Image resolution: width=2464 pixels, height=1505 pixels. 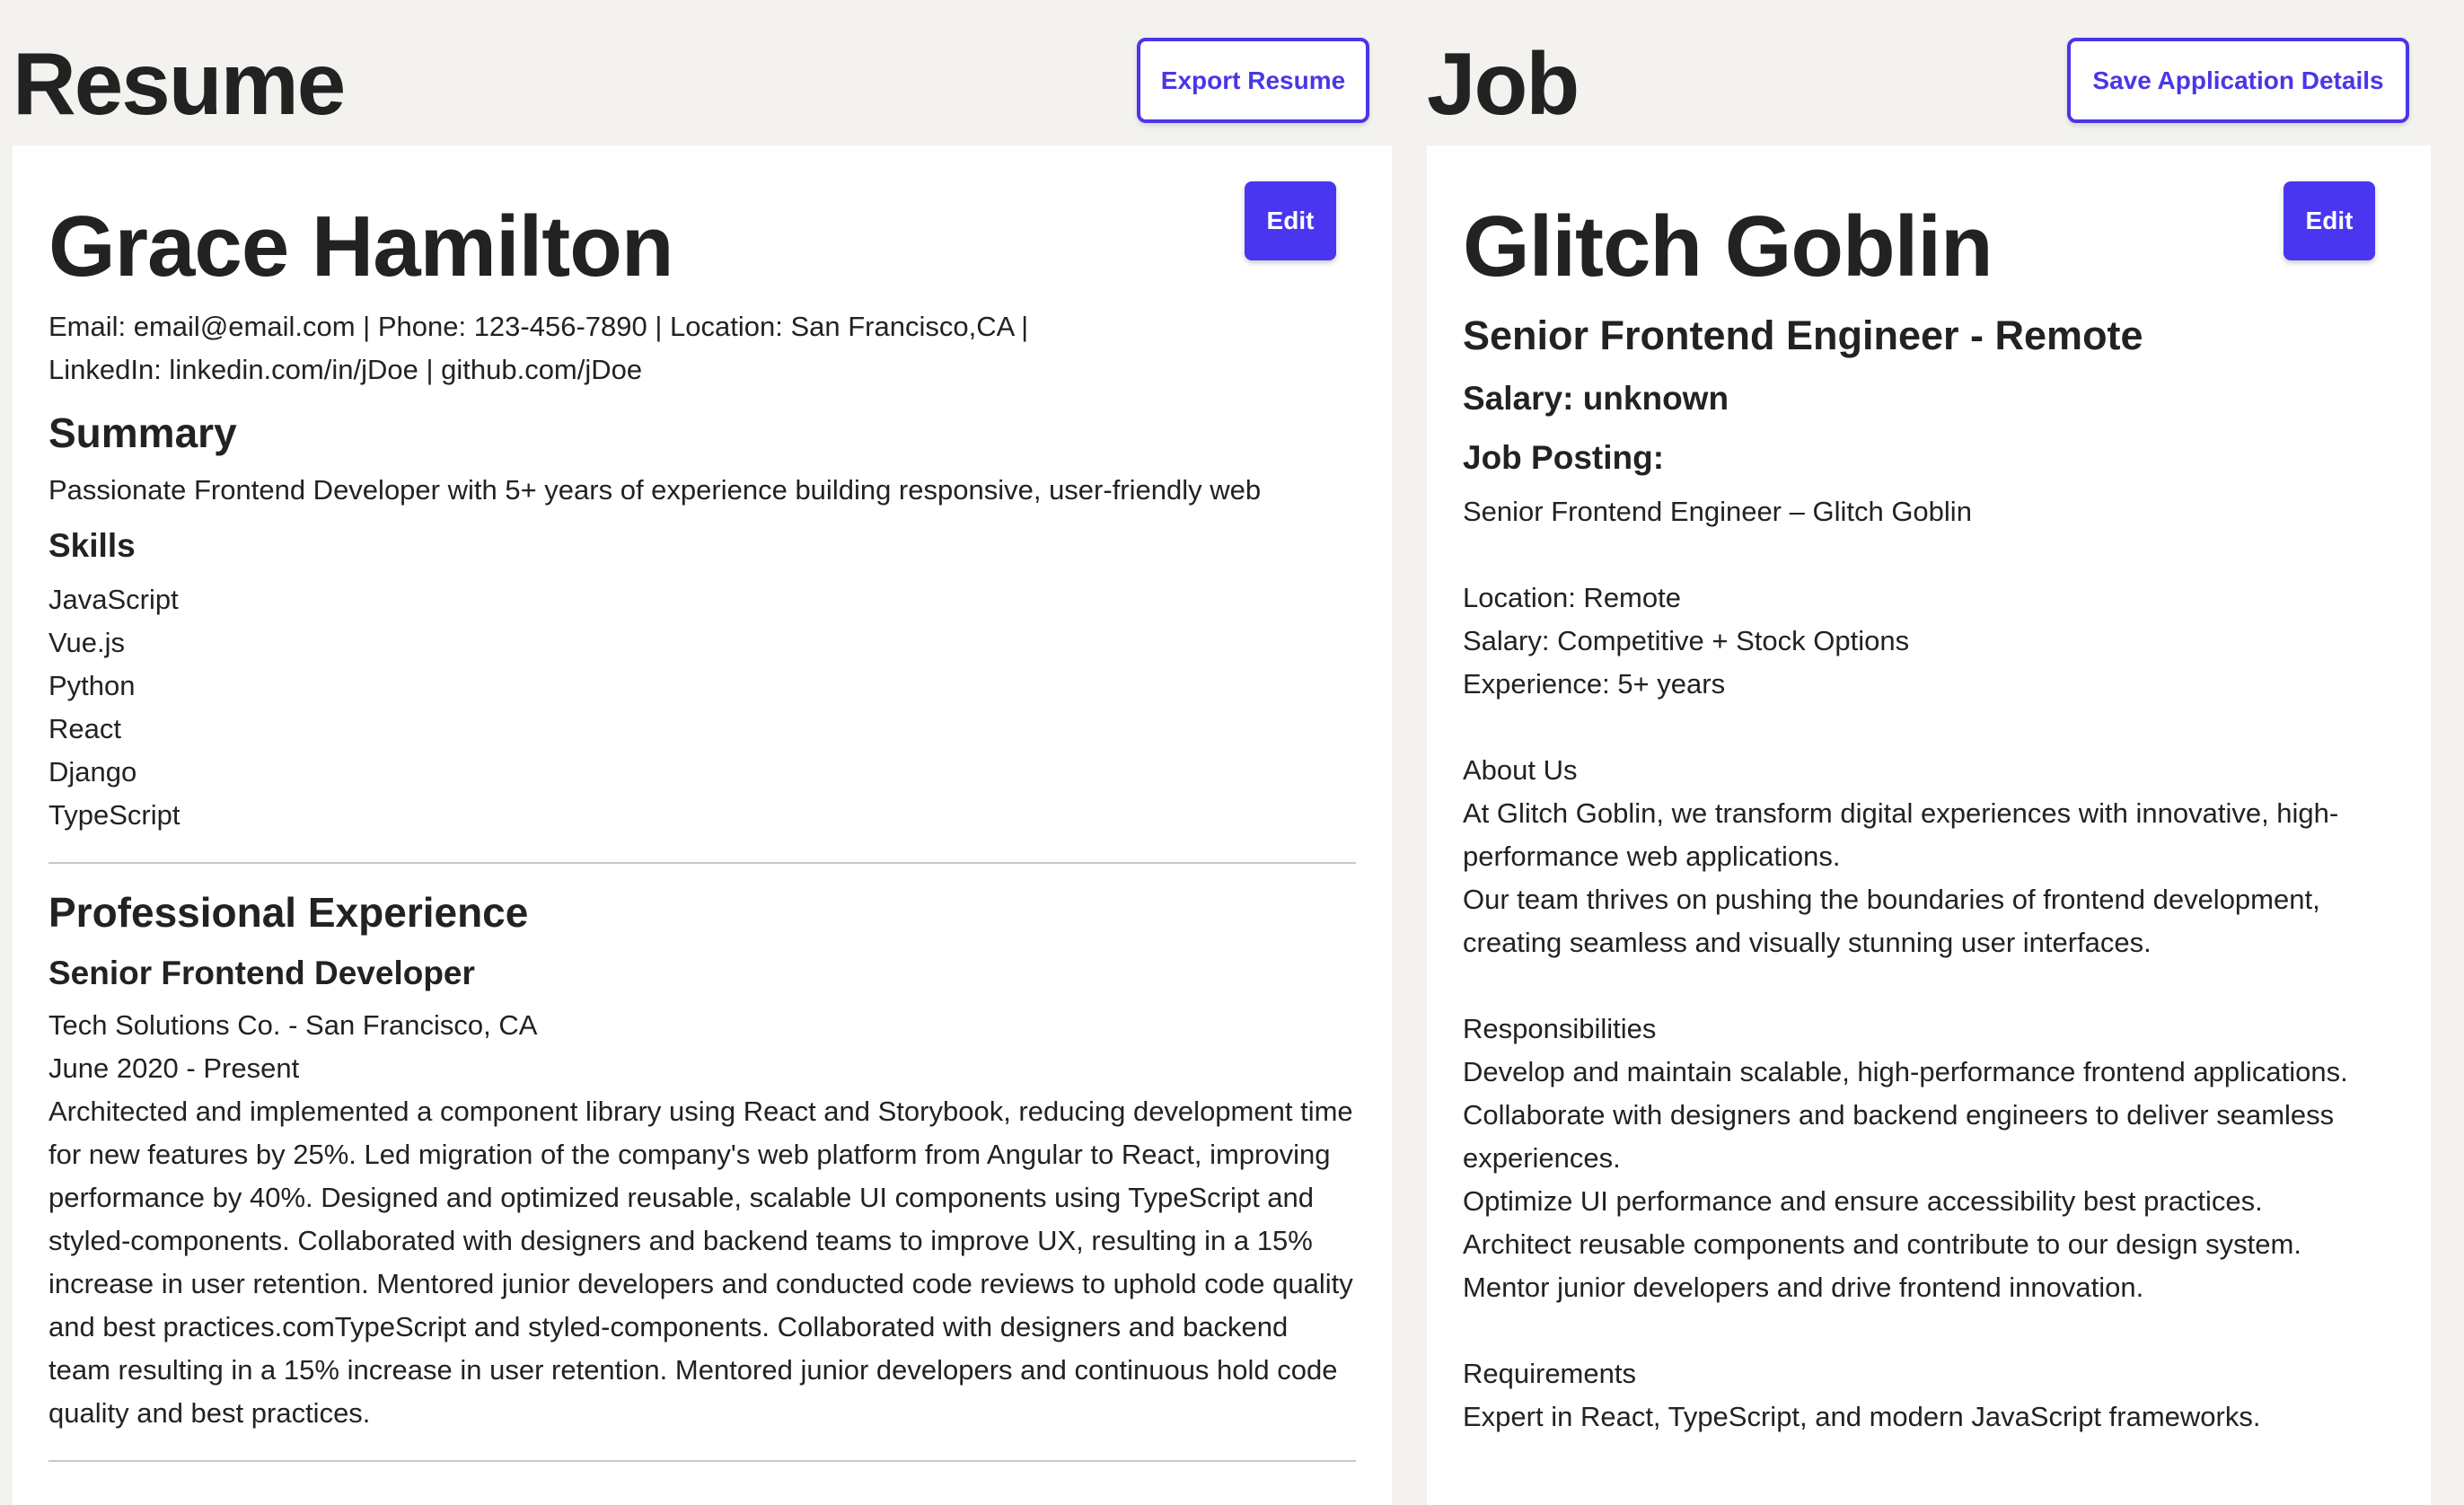 What do you see at coordinates (92, 685) in the screenshot?
I see `skill-item: Python` at bounding box center [92, 685].